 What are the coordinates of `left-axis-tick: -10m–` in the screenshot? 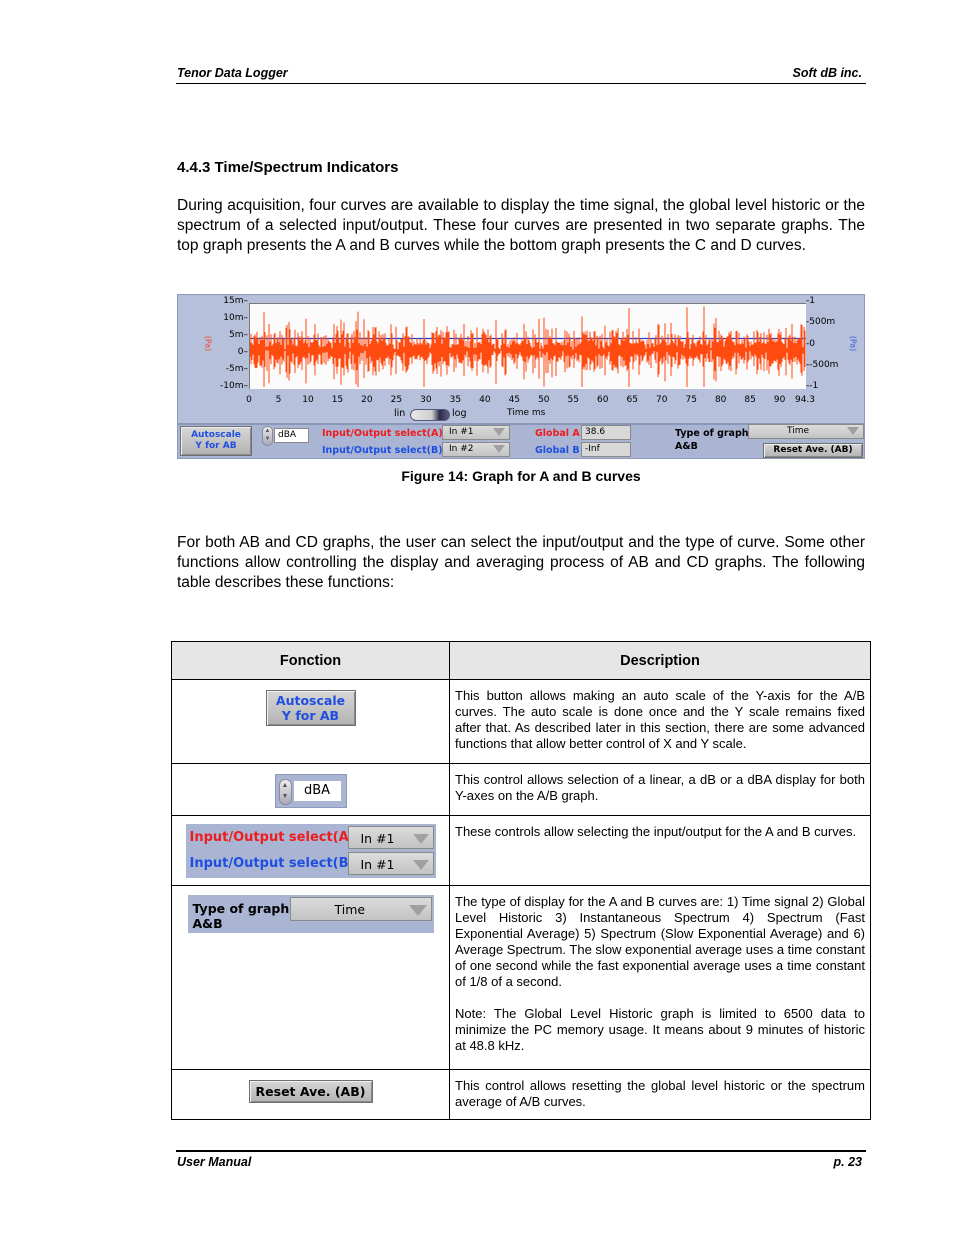 It's located at (234, 386).